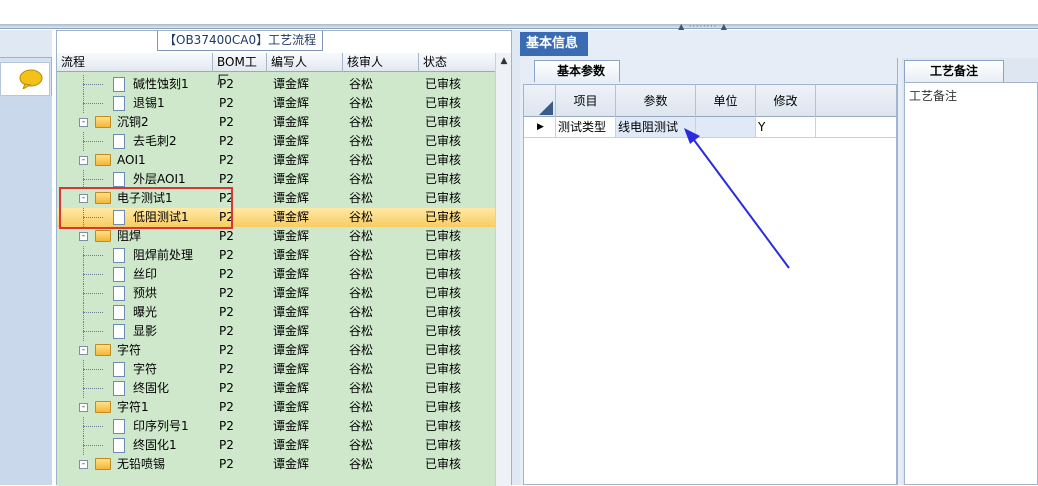 This screenshot has width=1038, height=486. What do you see at coordinates (726, 127) in the screenshot?
I see `param-unit-cell` at bounding box center [726, 127].